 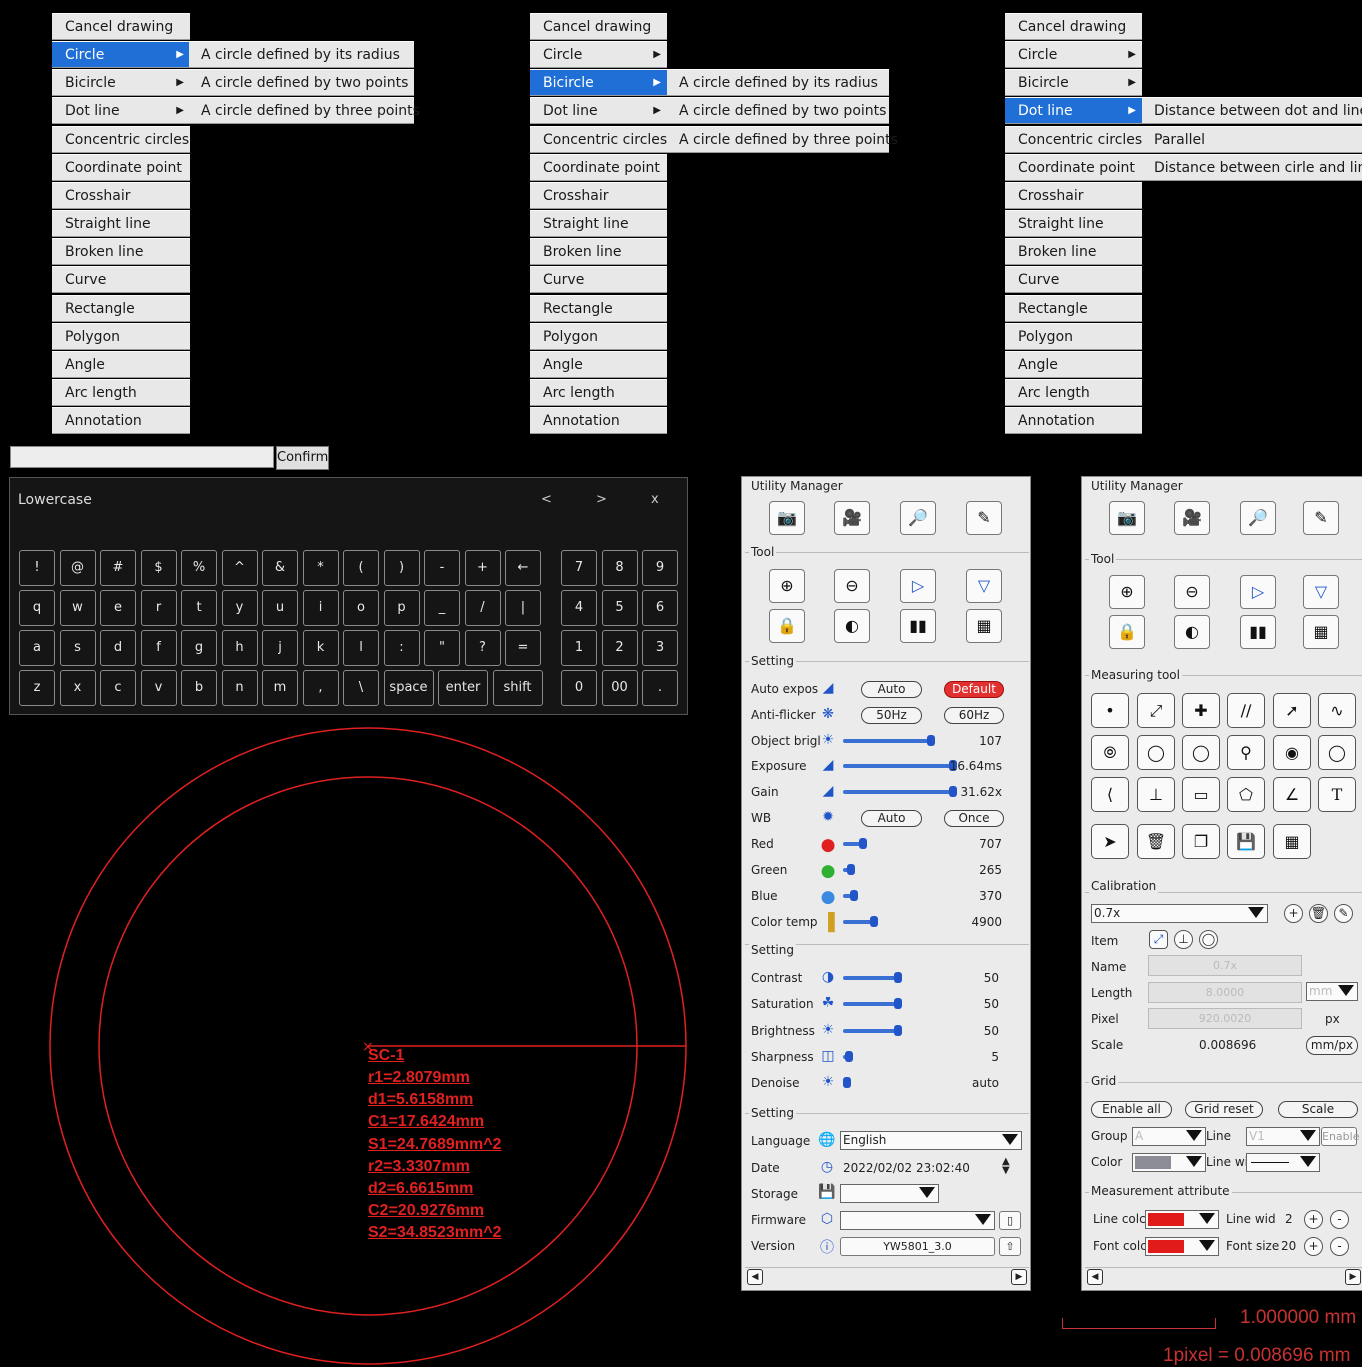 What do you see at coordinates (280, 608) in the screenshot?
I see `key-u: u` at bounding box center [280, 608].